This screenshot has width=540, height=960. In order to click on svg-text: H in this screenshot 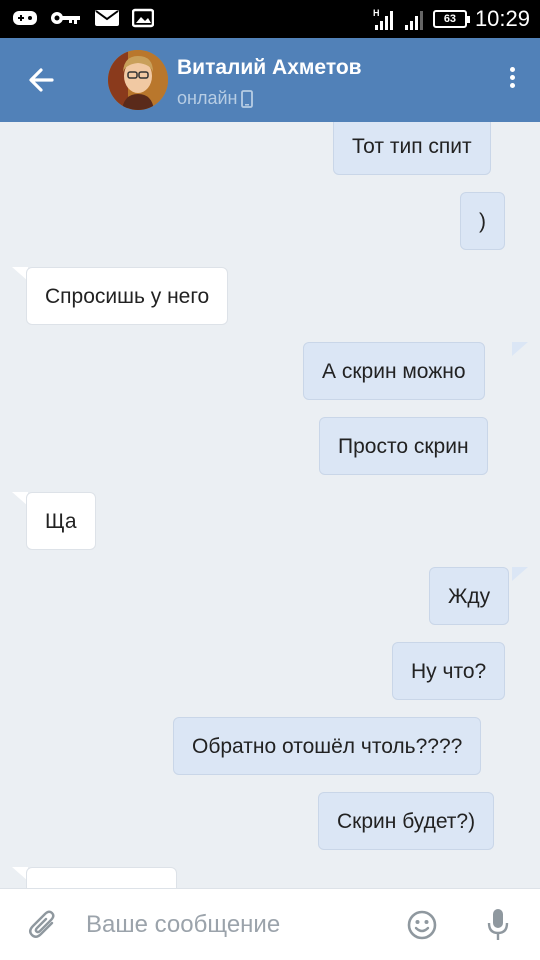, I will do `click(376, 13)`.